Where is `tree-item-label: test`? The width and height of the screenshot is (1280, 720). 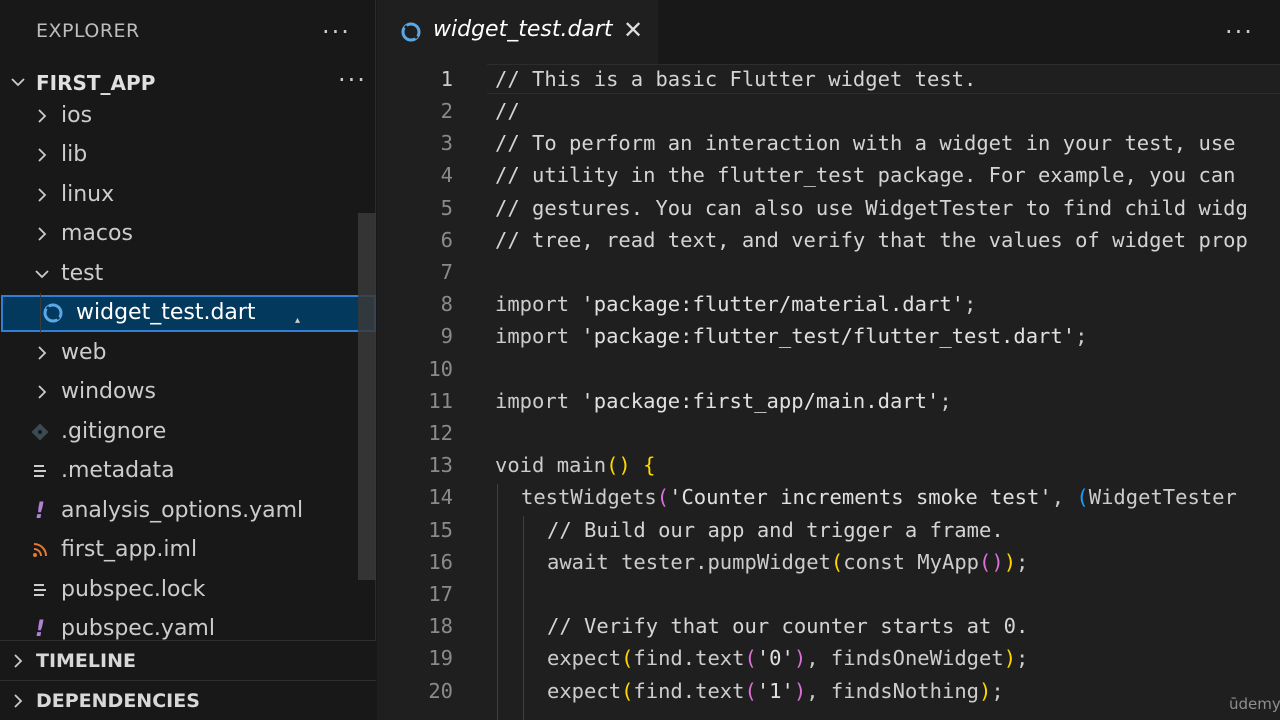 tree-item-label: test is located at coordinates (82, 273).